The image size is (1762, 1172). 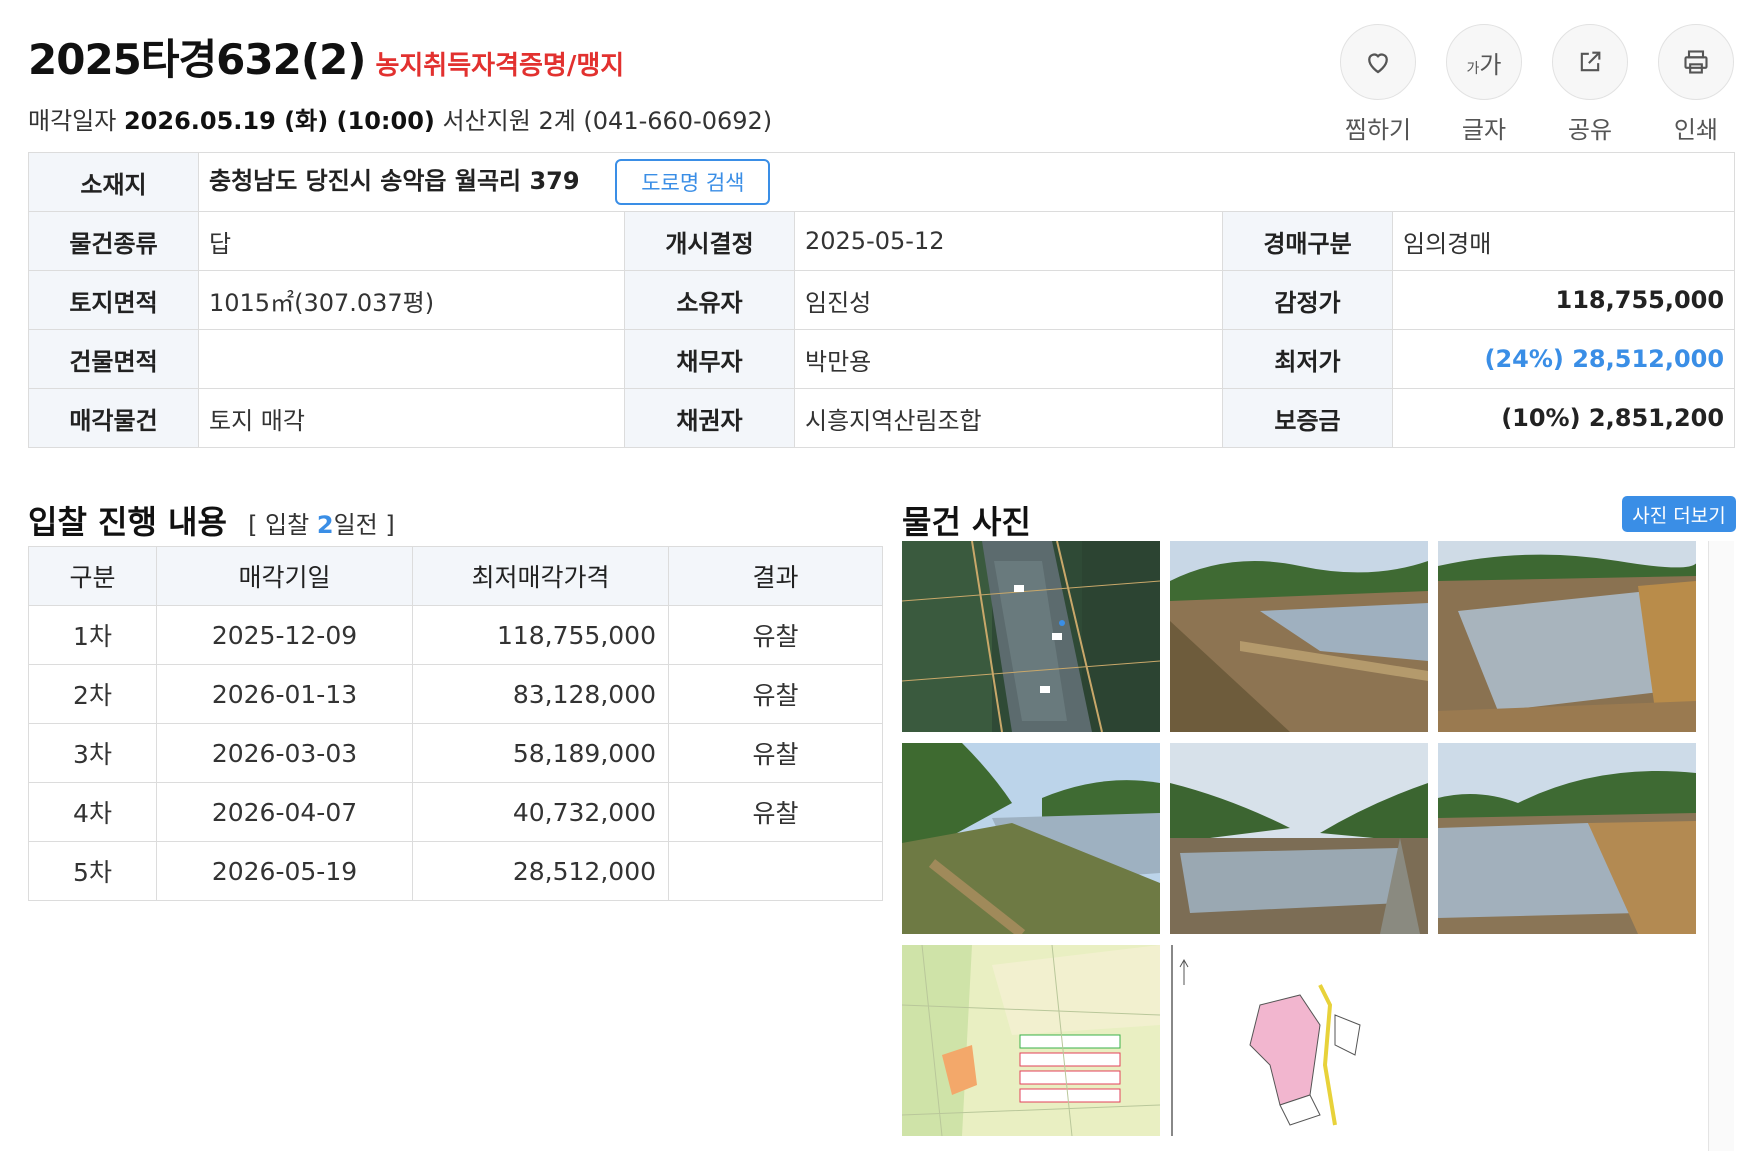 What do you see at coordinates (284, 635) in the screenshot?
I see `date-cell: 2025-12-09` at bounding box center [284, 635].